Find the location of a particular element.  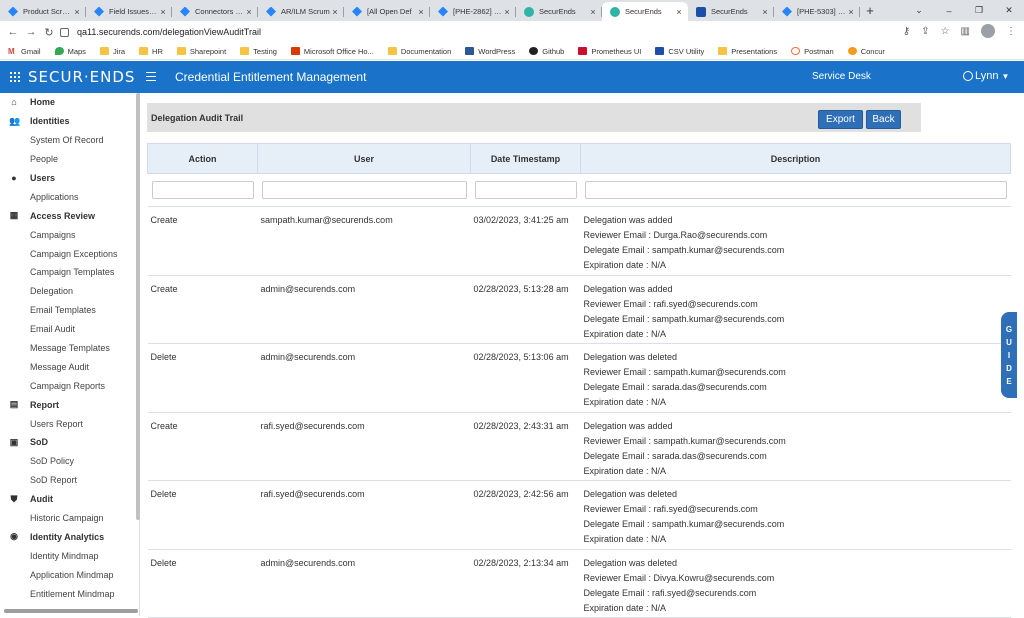

close-window-icon: ✕ is located at coordinates (1009, 10).